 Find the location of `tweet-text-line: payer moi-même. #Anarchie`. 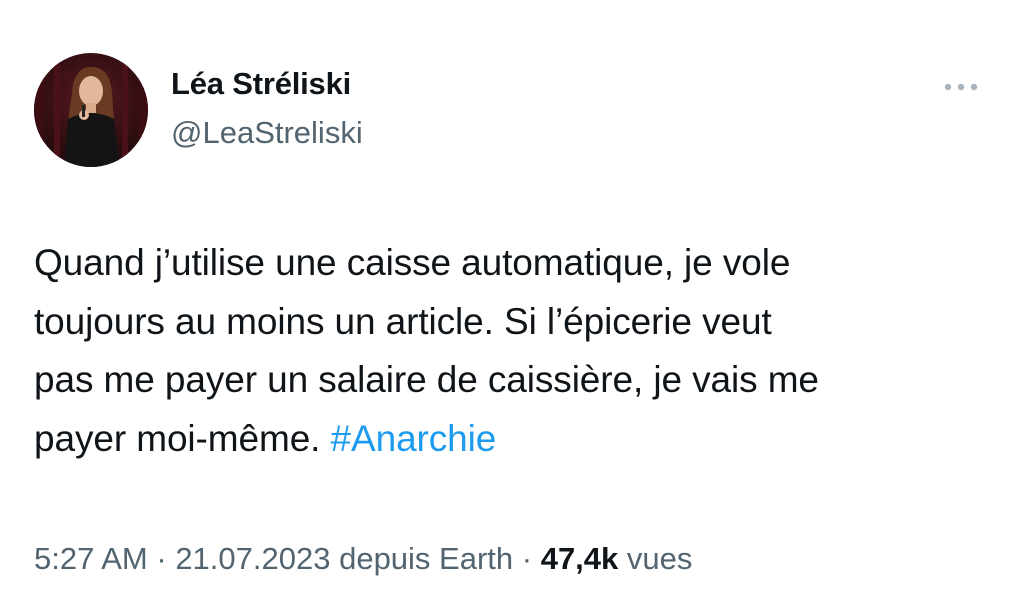

tweet-text-line: payer moi-même. #Anarchie is located at coordinates (509, 439).